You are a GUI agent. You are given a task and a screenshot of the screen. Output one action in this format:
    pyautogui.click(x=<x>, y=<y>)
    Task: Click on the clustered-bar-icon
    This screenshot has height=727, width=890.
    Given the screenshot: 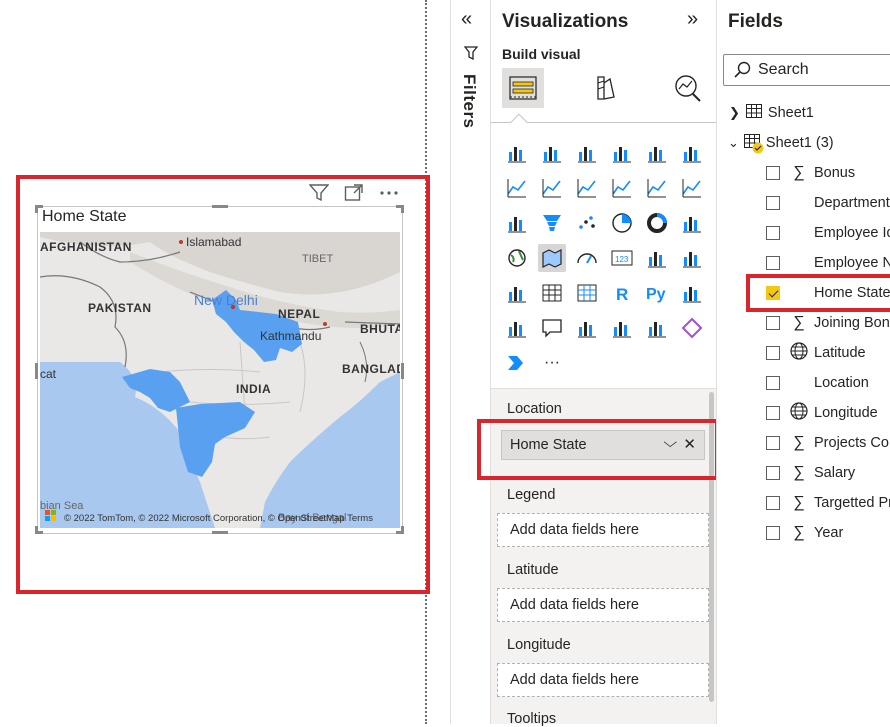 What is the action you would take?
    pyautogui.click(x=587, y=153)
    